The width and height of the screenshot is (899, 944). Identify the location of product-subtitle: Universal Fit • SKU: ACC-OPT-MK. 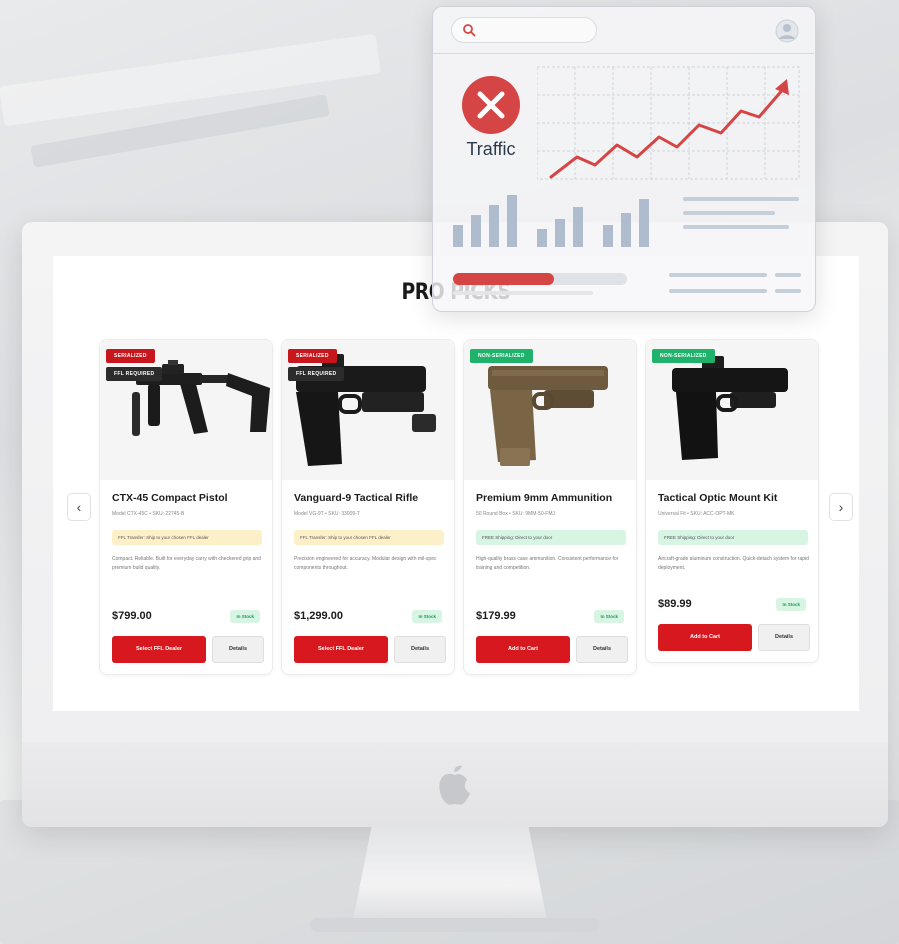
(696, 514).